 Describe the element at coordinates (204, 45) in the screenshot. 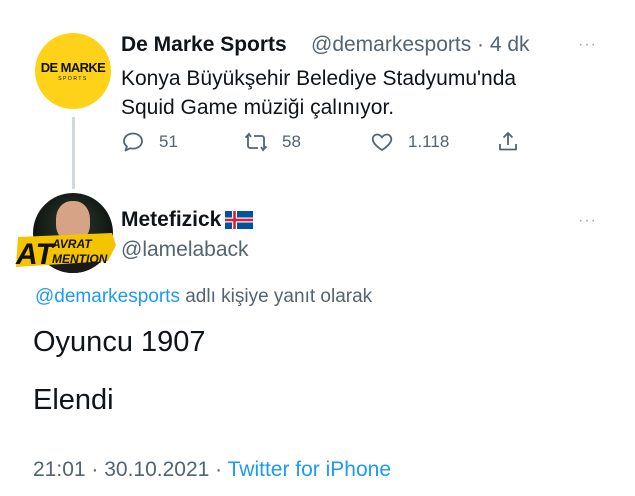

I see `tweet1-display-name: De Marke Sports` at that location.